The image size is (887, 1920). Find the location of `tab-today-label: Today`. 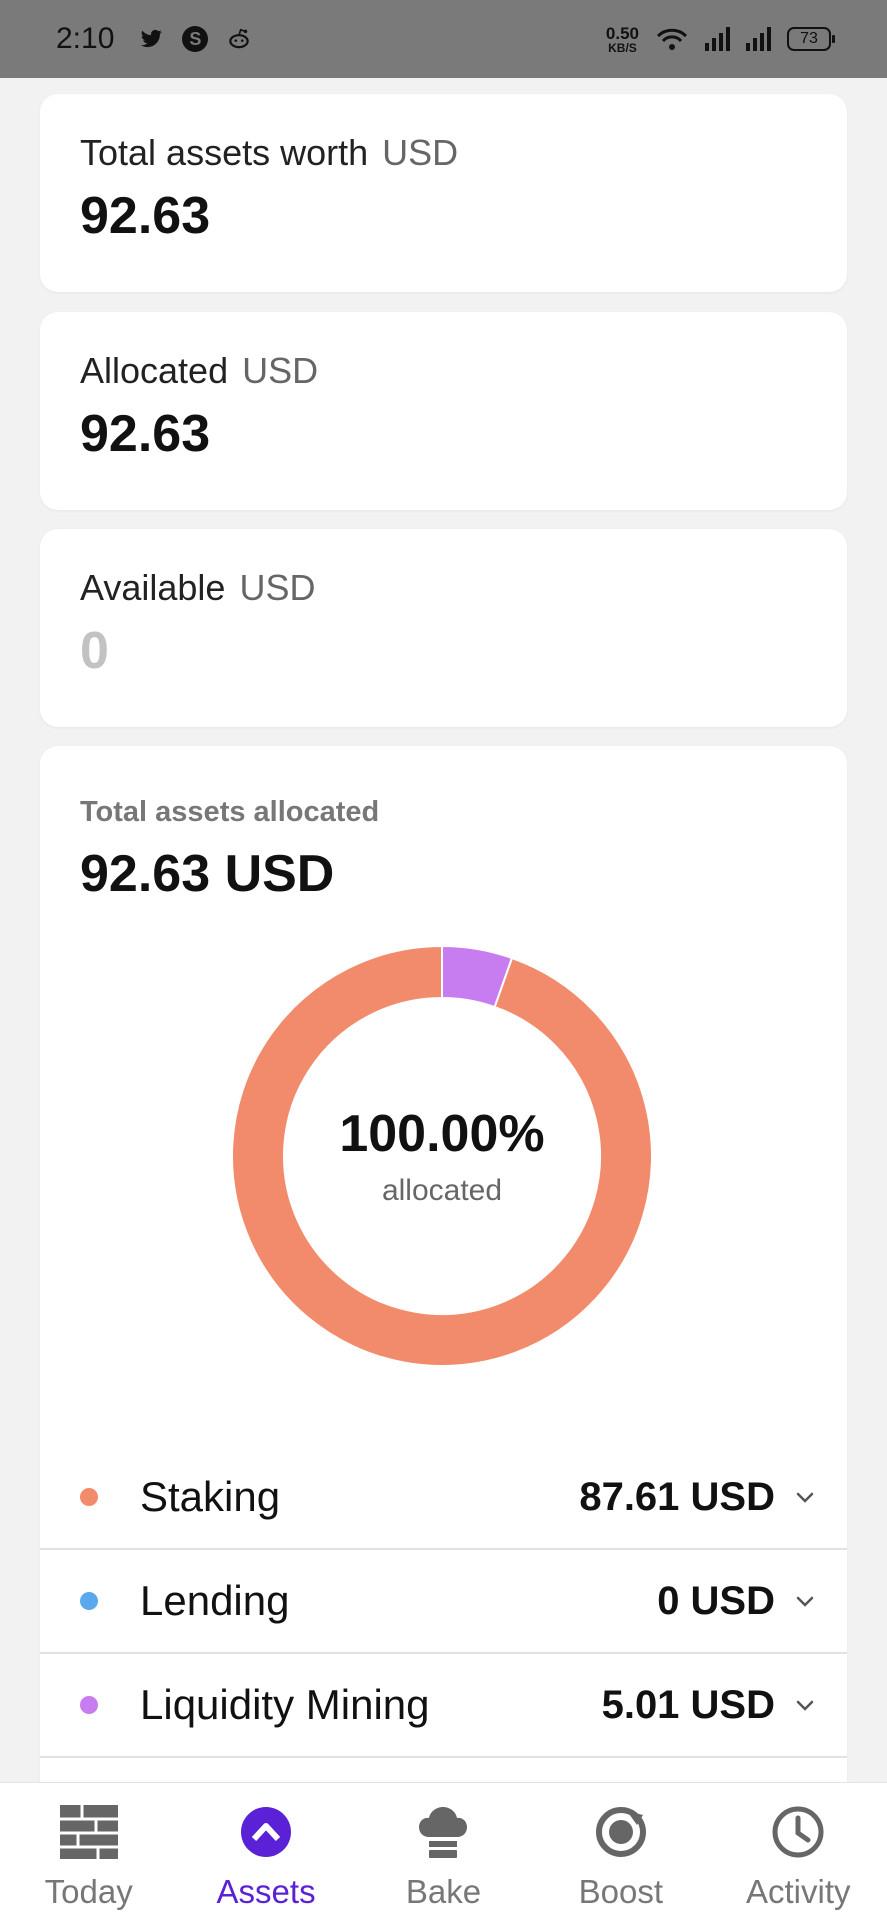

tab-today-label: Today is located at coordinates (88, 1891).